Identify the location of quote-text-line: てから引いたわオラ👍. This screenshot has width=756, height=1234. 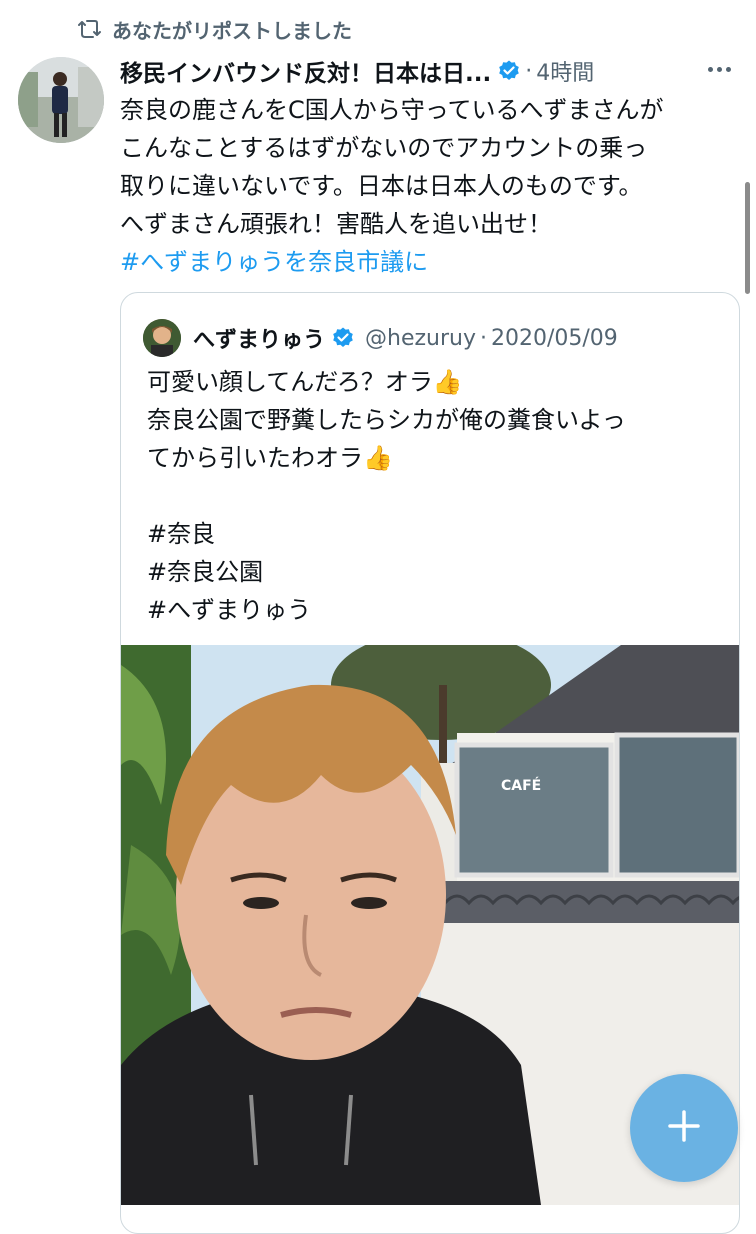
(270, 458).